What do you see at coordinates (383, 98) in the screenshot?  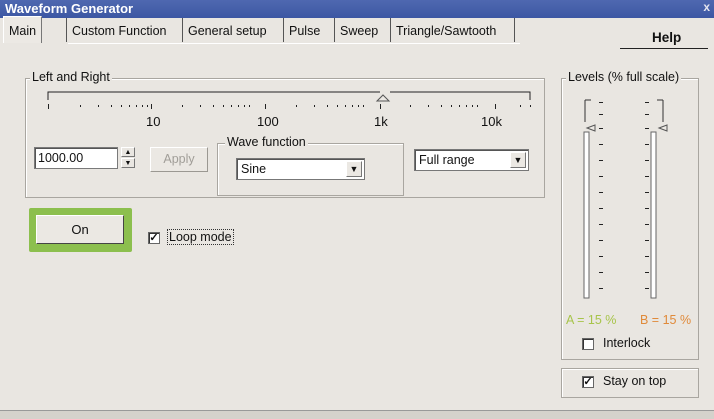 I see `frequency-slider-thumb` at bounding box center [383, 98].